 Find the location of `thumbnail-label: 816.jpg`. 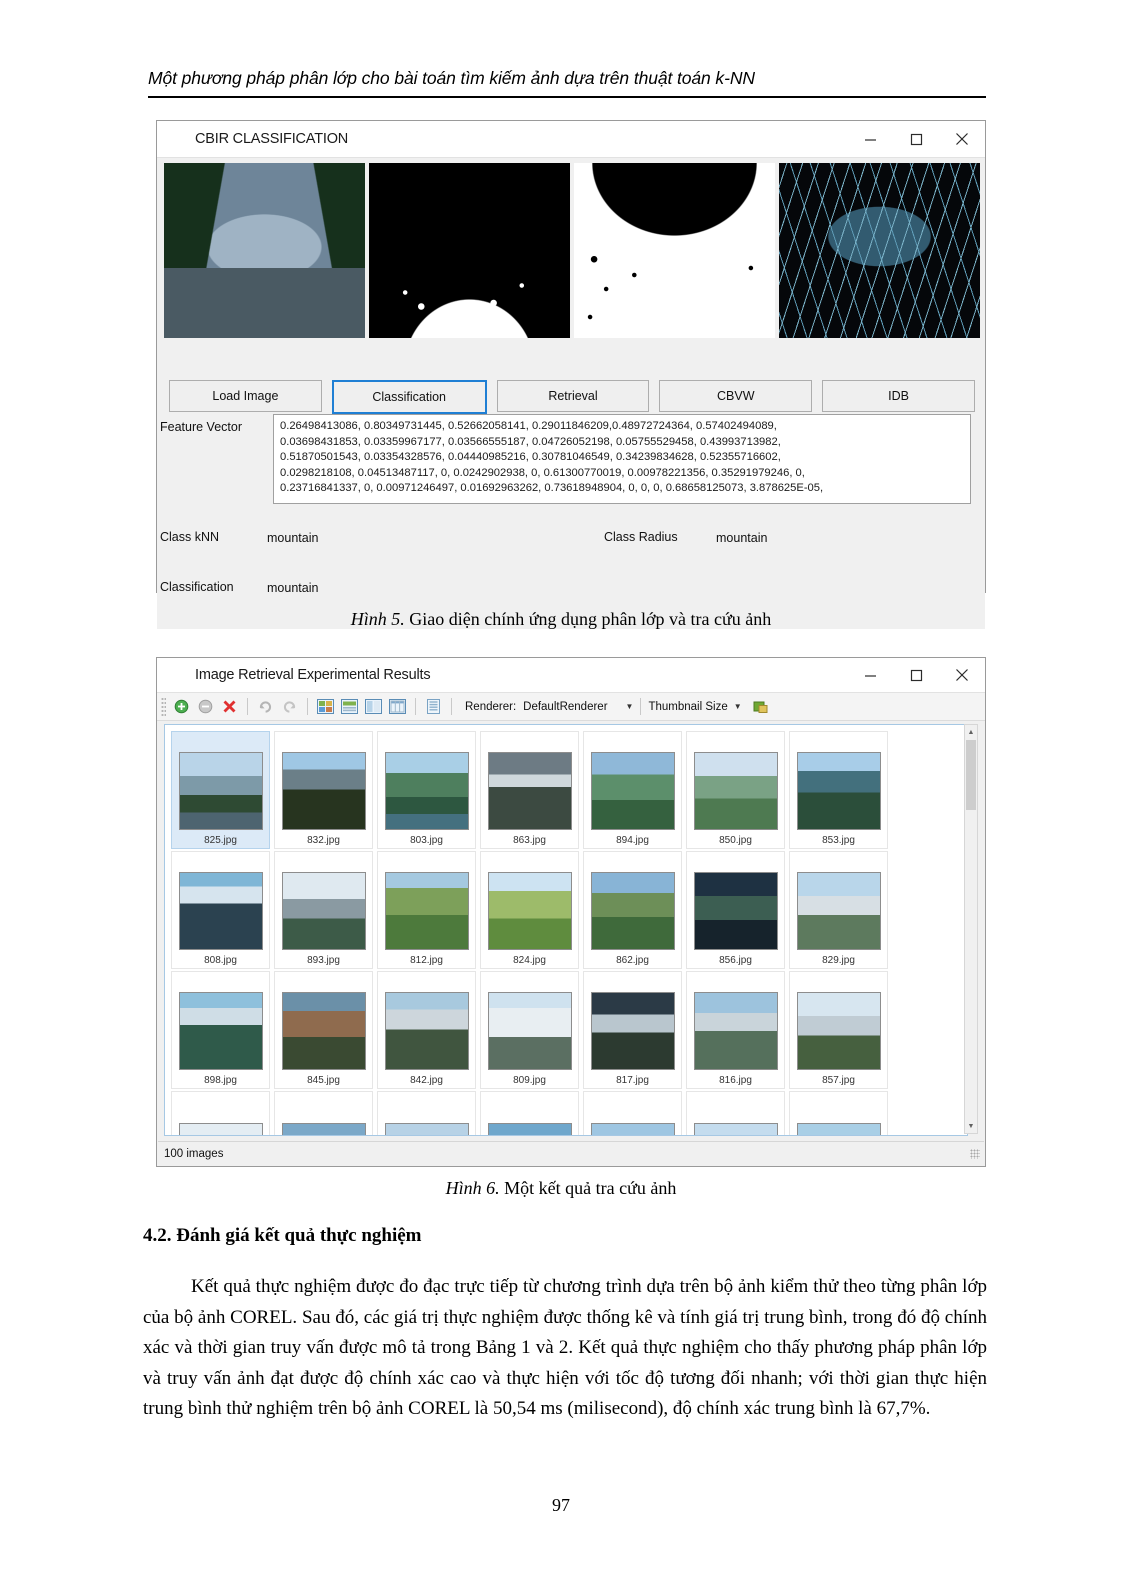

thumbnail-label: 816.jpg is located at coordinates (735, 1080).